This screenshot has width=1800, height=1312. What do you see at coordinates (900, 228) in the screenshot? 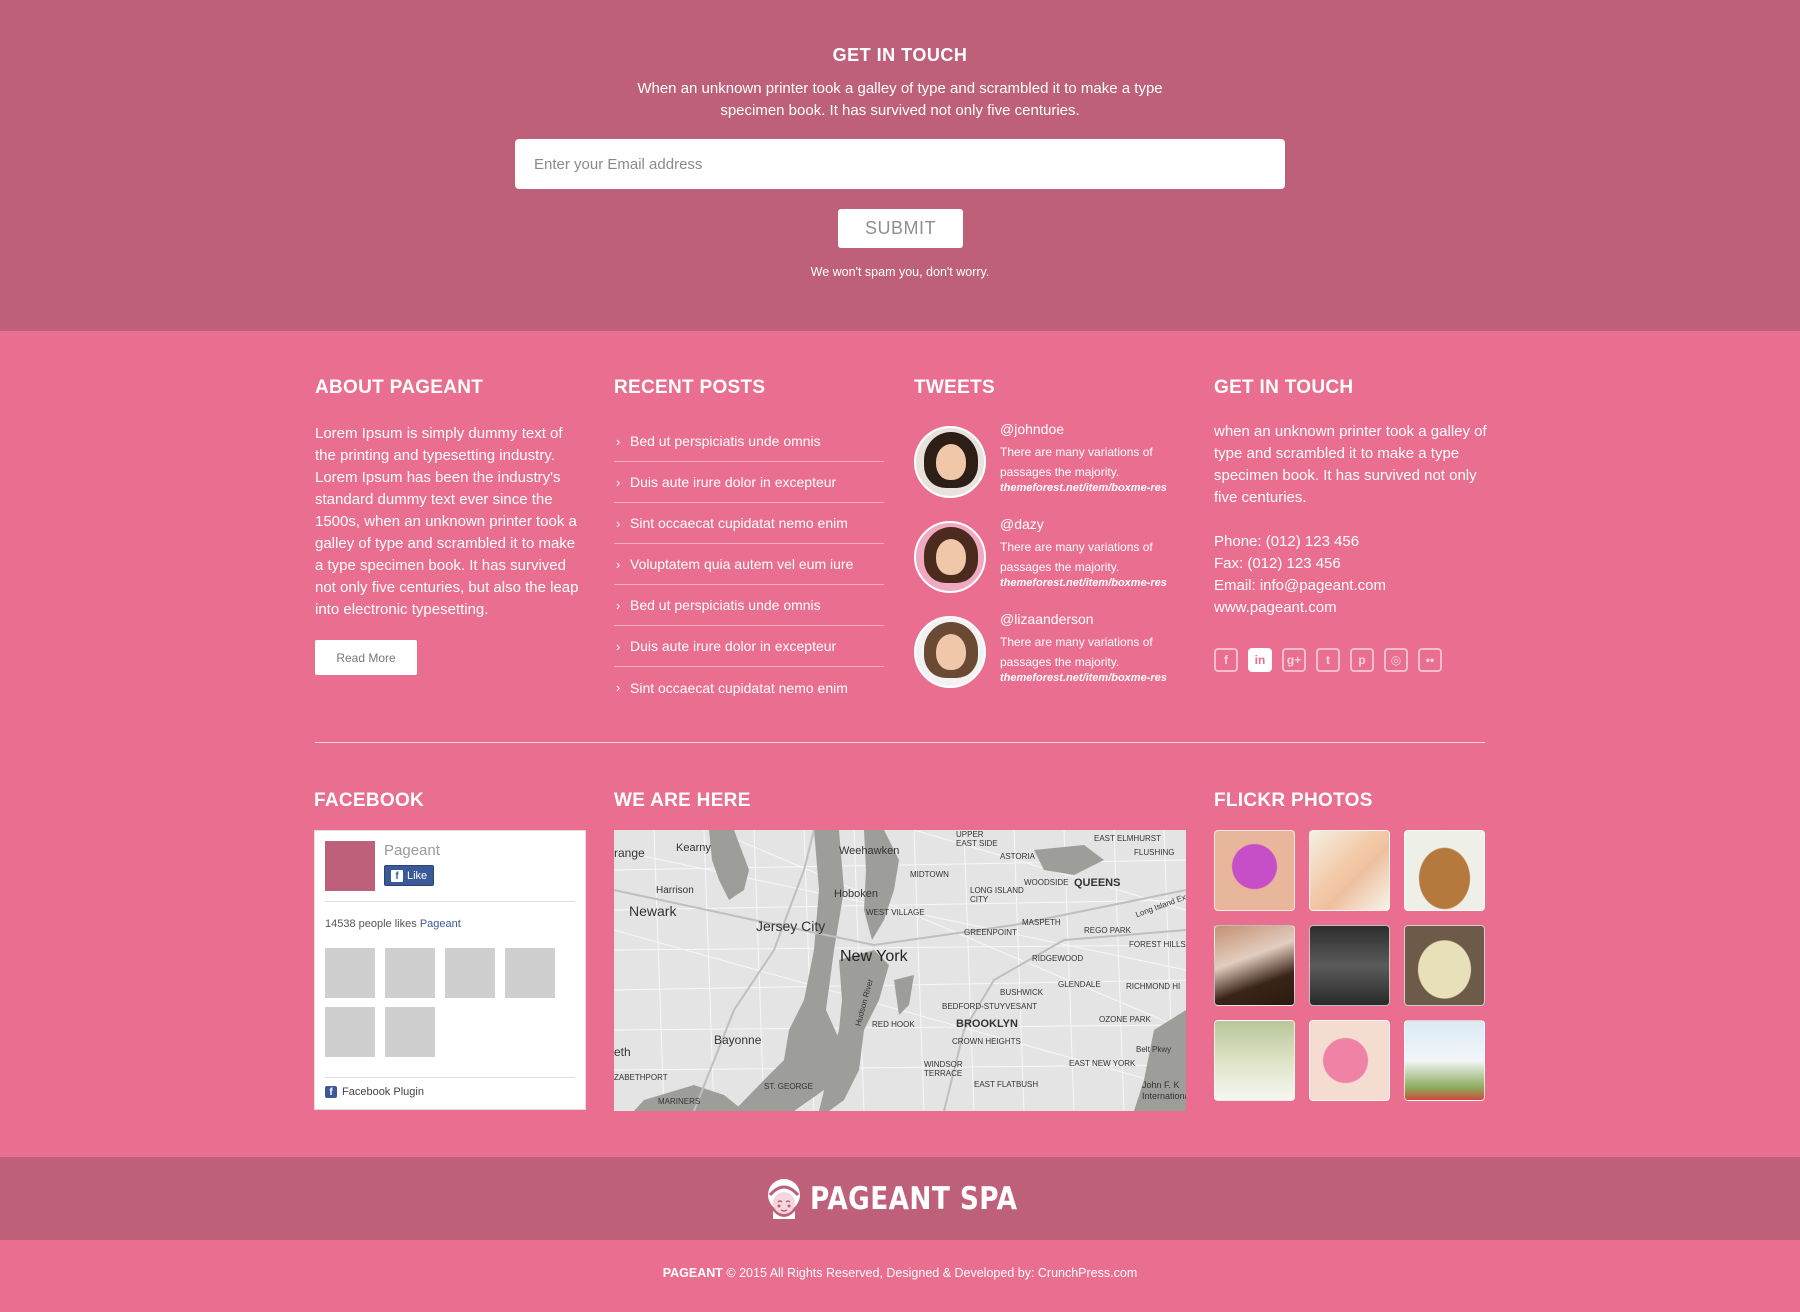
I see `submit-button: SUBMIT` at bounding box center [900, 228].